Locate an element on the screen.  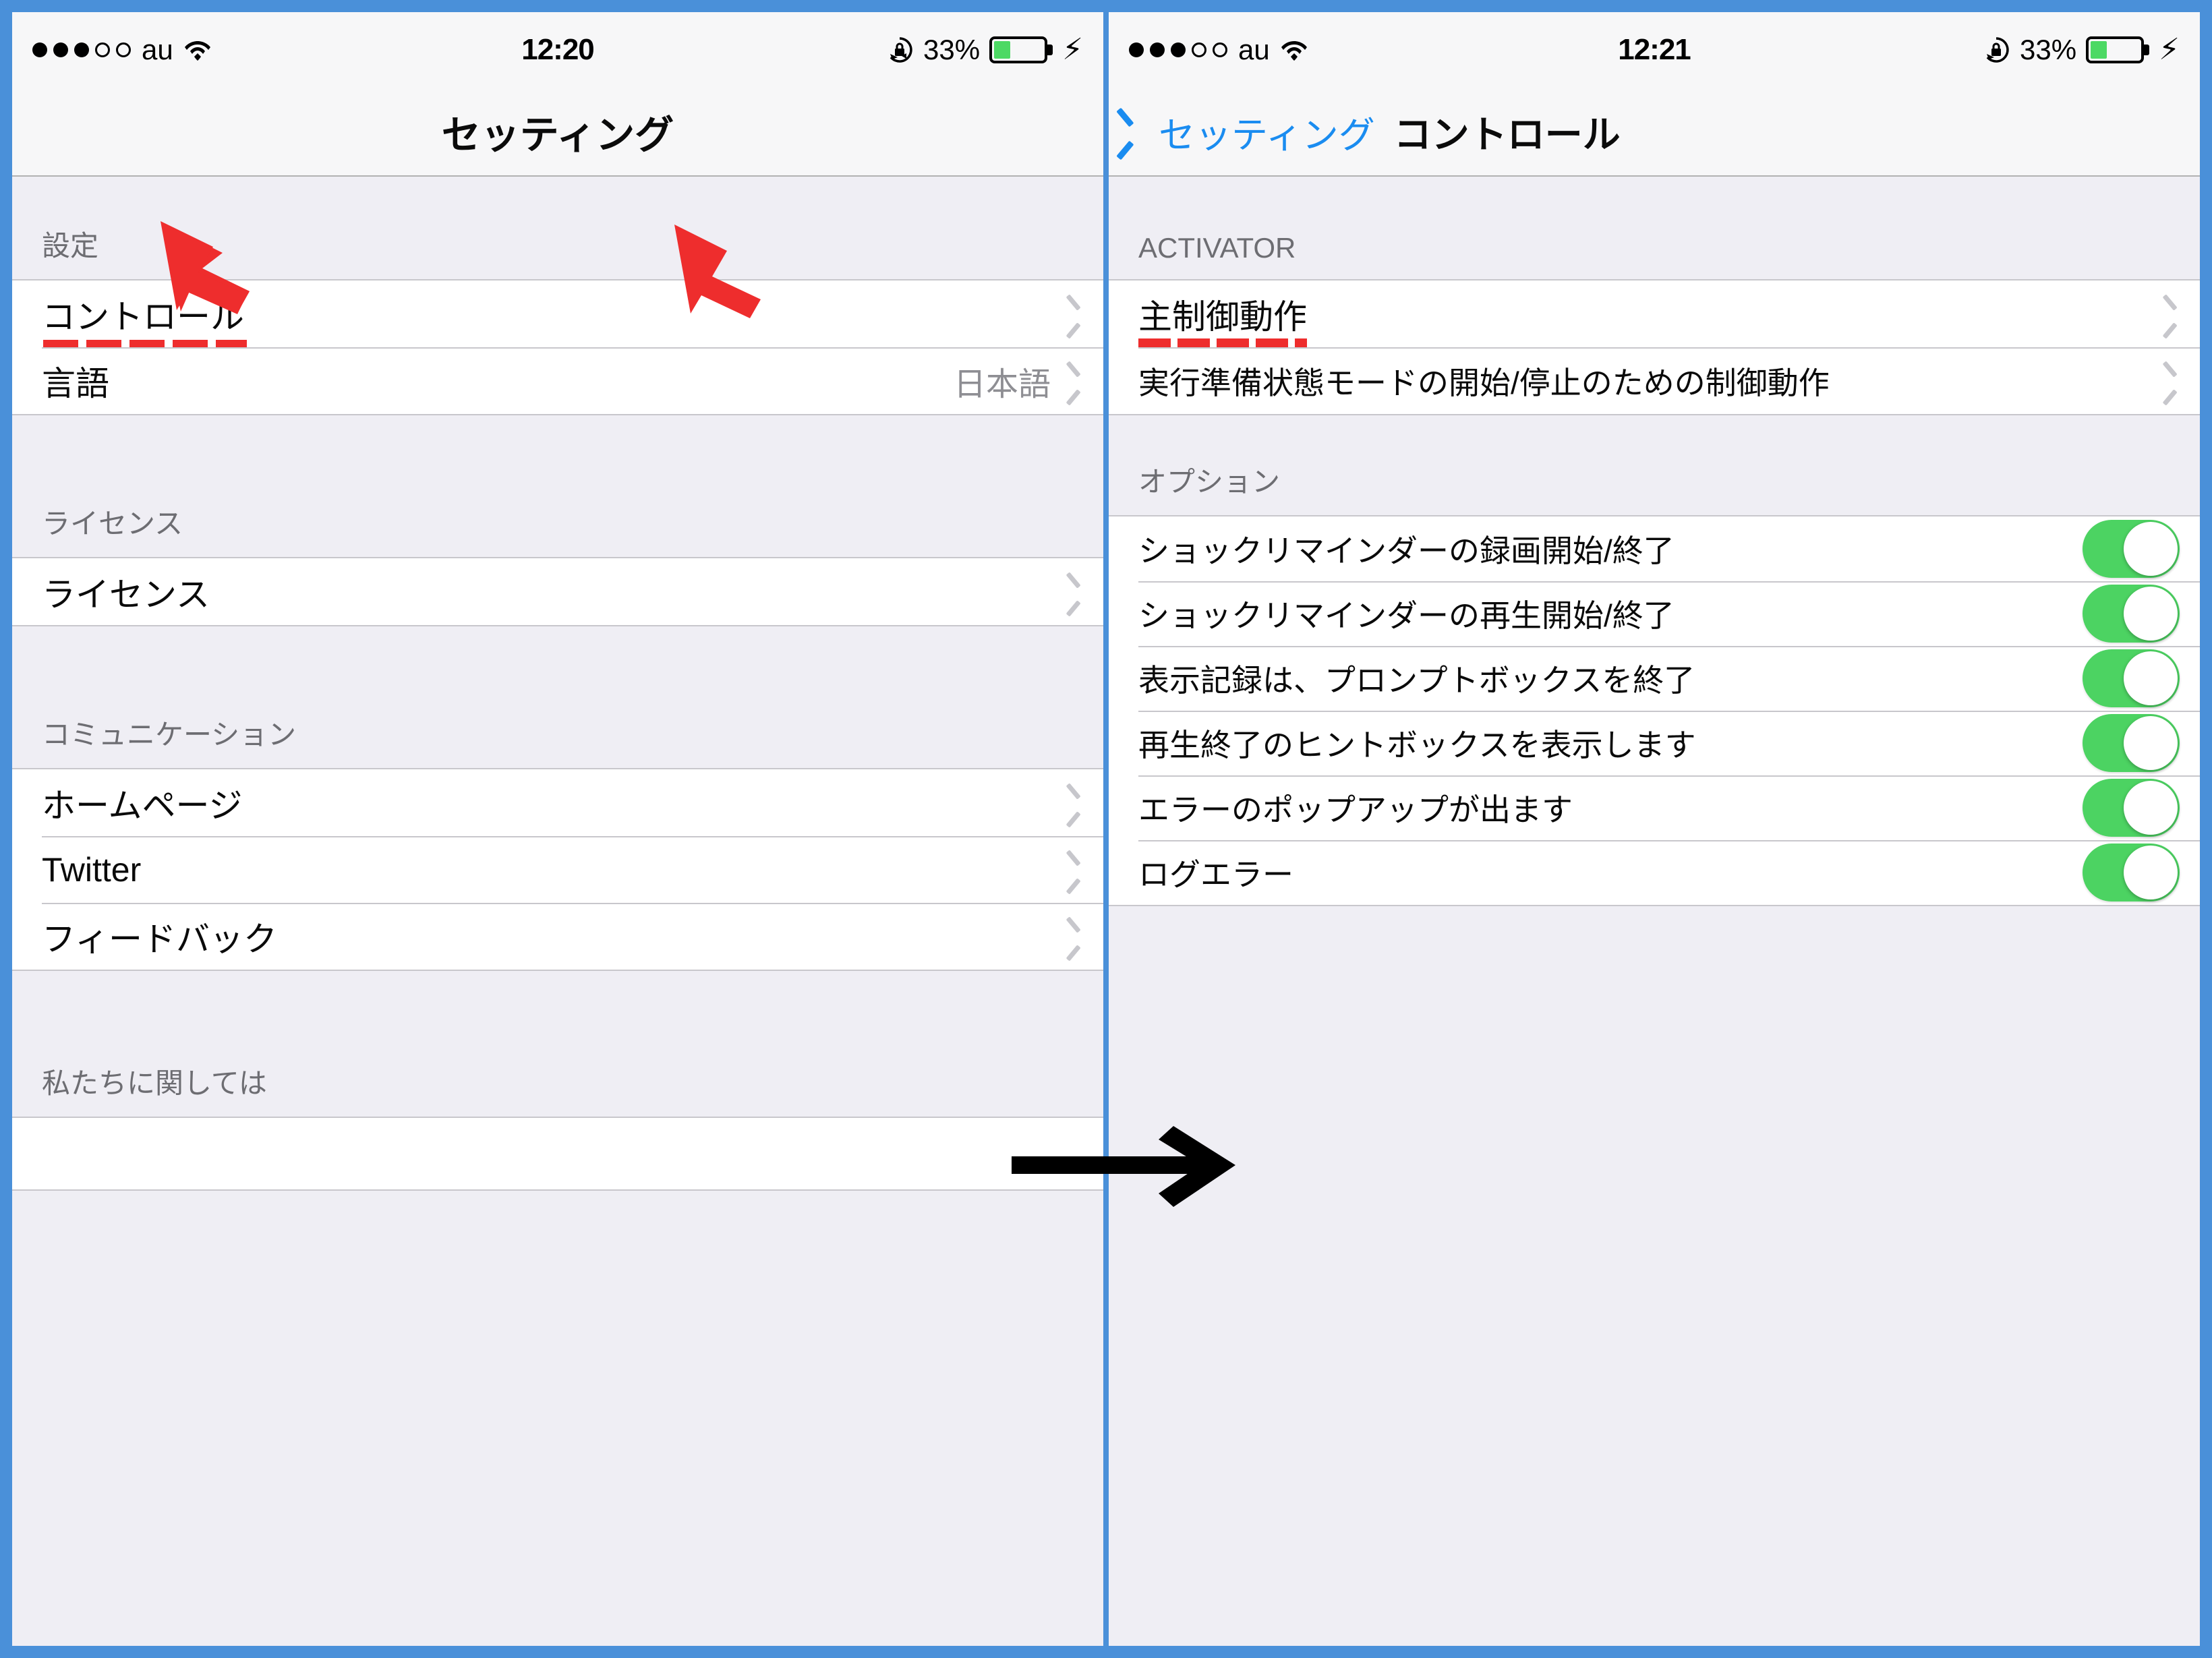
row-language: 言語 日本語 is located at coordinates (557, 381).